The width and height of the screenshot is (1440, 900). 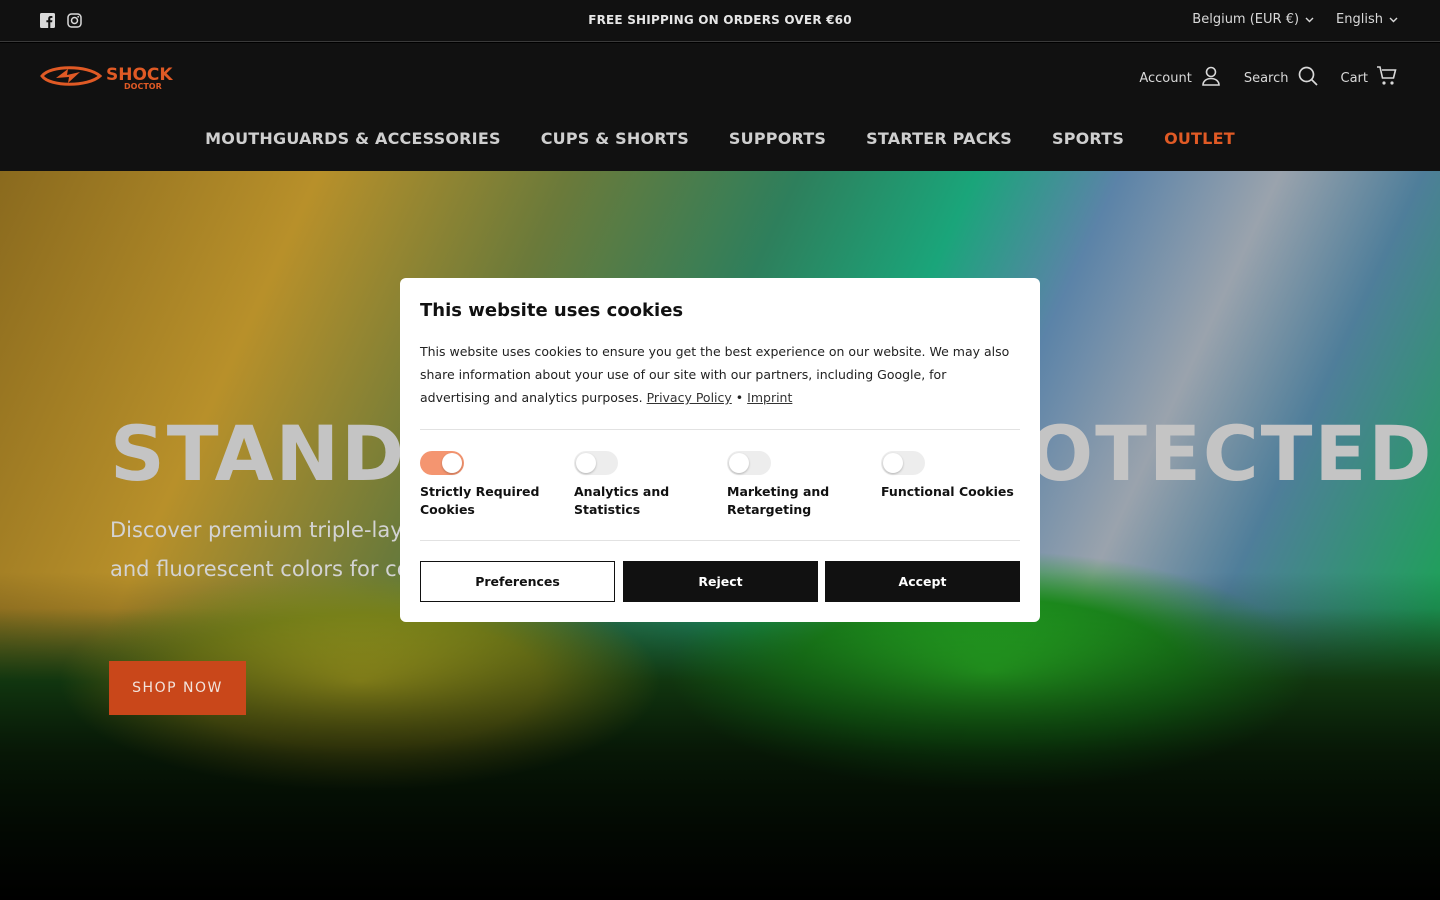 I want to click on functional-switch, so click(x=903, y=463).